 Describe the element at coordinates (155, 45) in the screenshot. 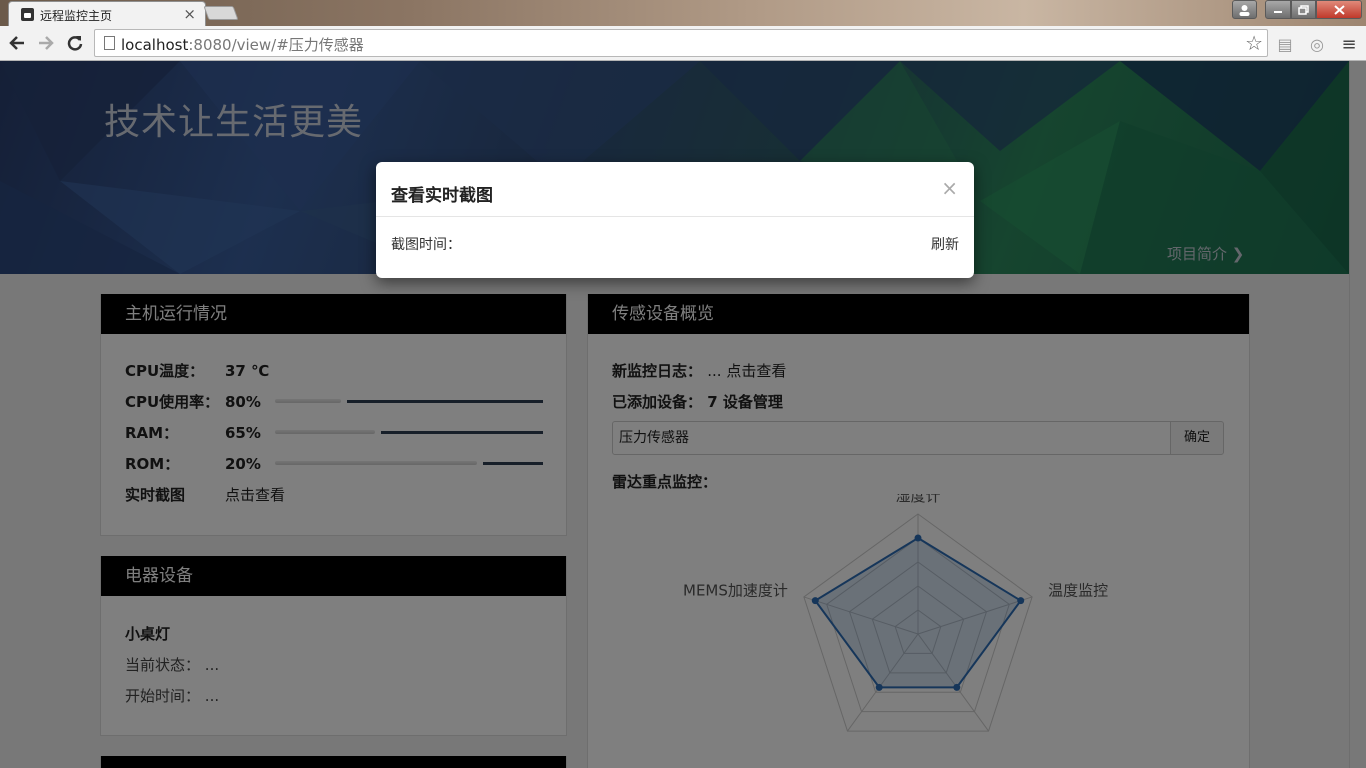

I see `url-host: localhost` at that location.